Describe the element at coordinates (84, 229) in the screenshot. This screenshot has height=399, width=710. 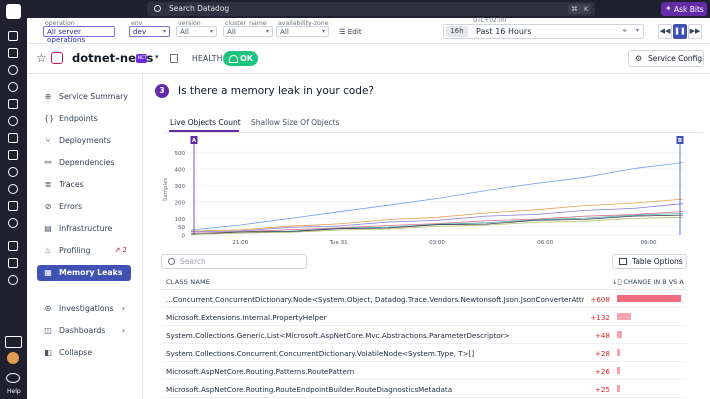
I see `sidebar-item-infrastructure: ▤ Infrastructure` at that location.